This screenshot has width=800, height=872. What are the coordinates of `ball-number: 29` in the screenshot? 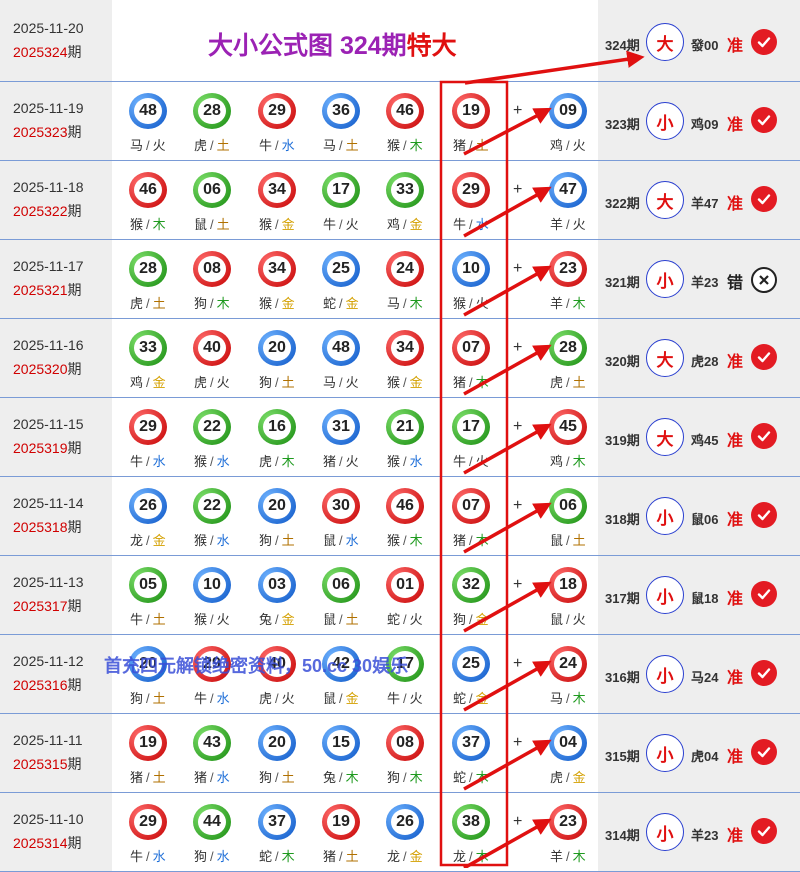 It's located at (277, 111).